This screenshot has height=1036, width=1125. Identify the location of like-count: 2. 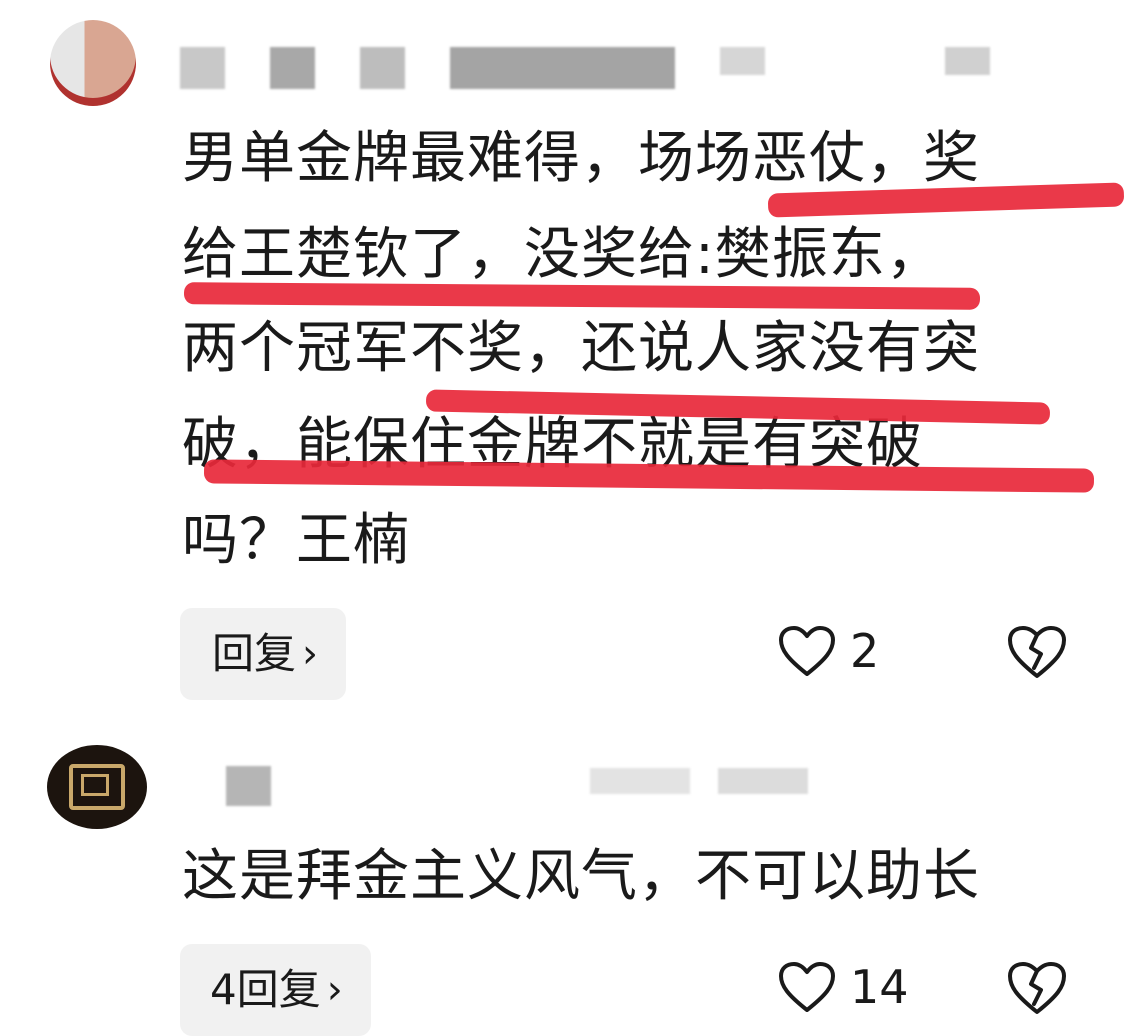
(865, 651).